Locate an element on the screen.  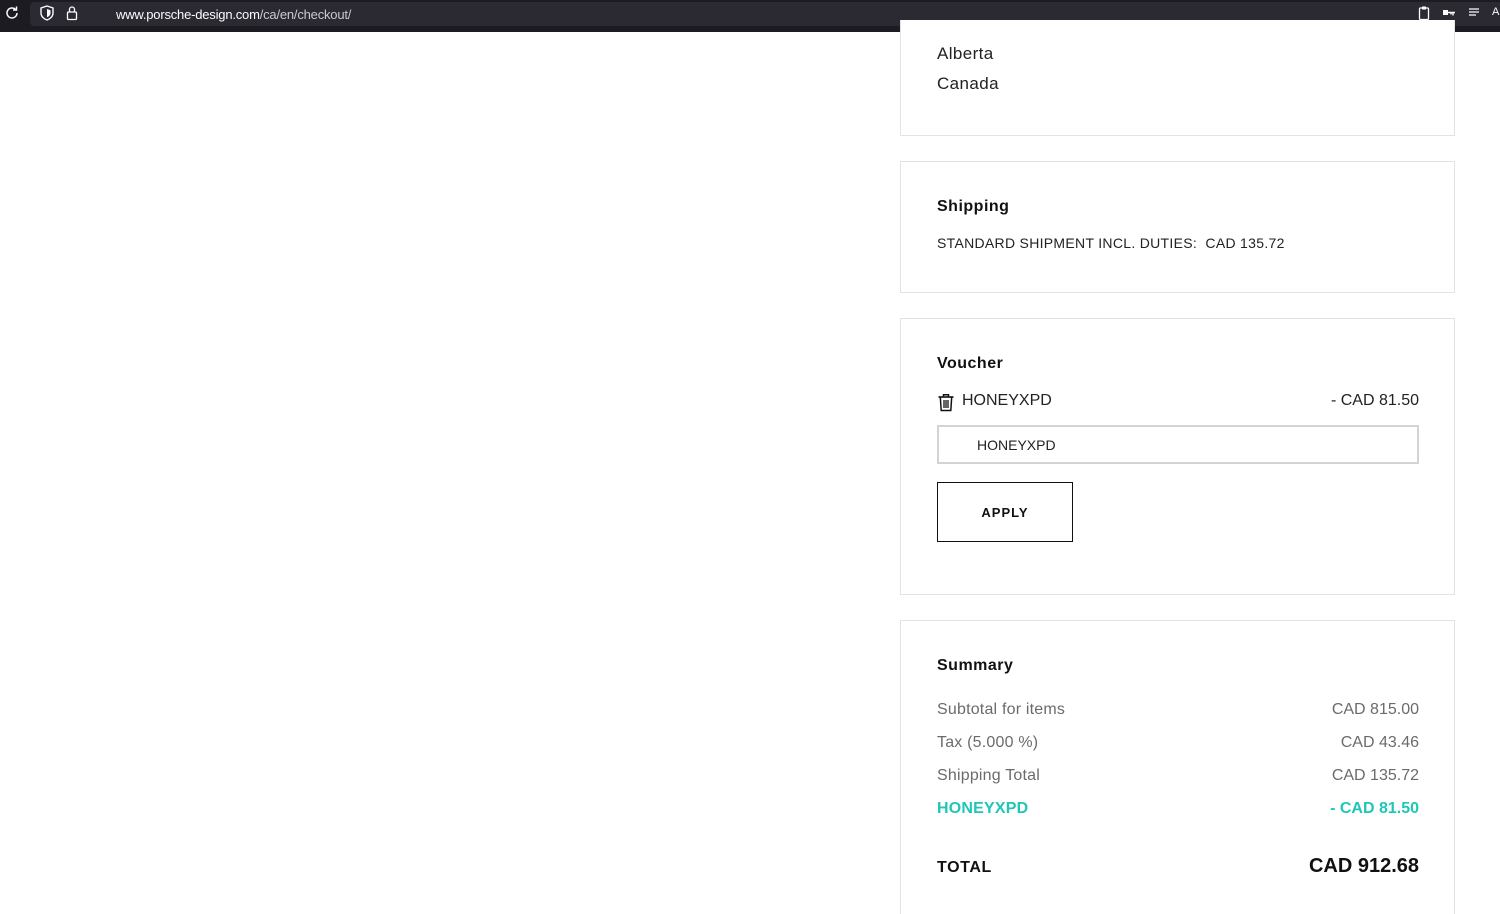
shield-icon is located at coordinates (47, 13).